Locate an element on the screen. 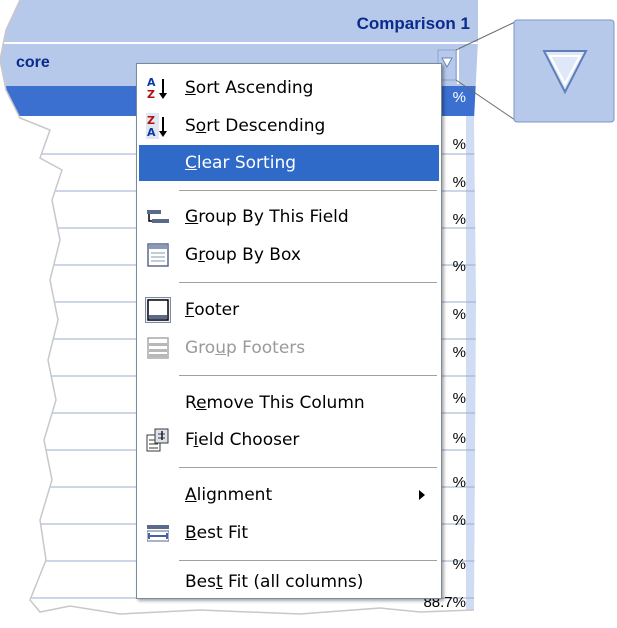  menu-item-alignment: Alignment is located at coordinates (289, 495).